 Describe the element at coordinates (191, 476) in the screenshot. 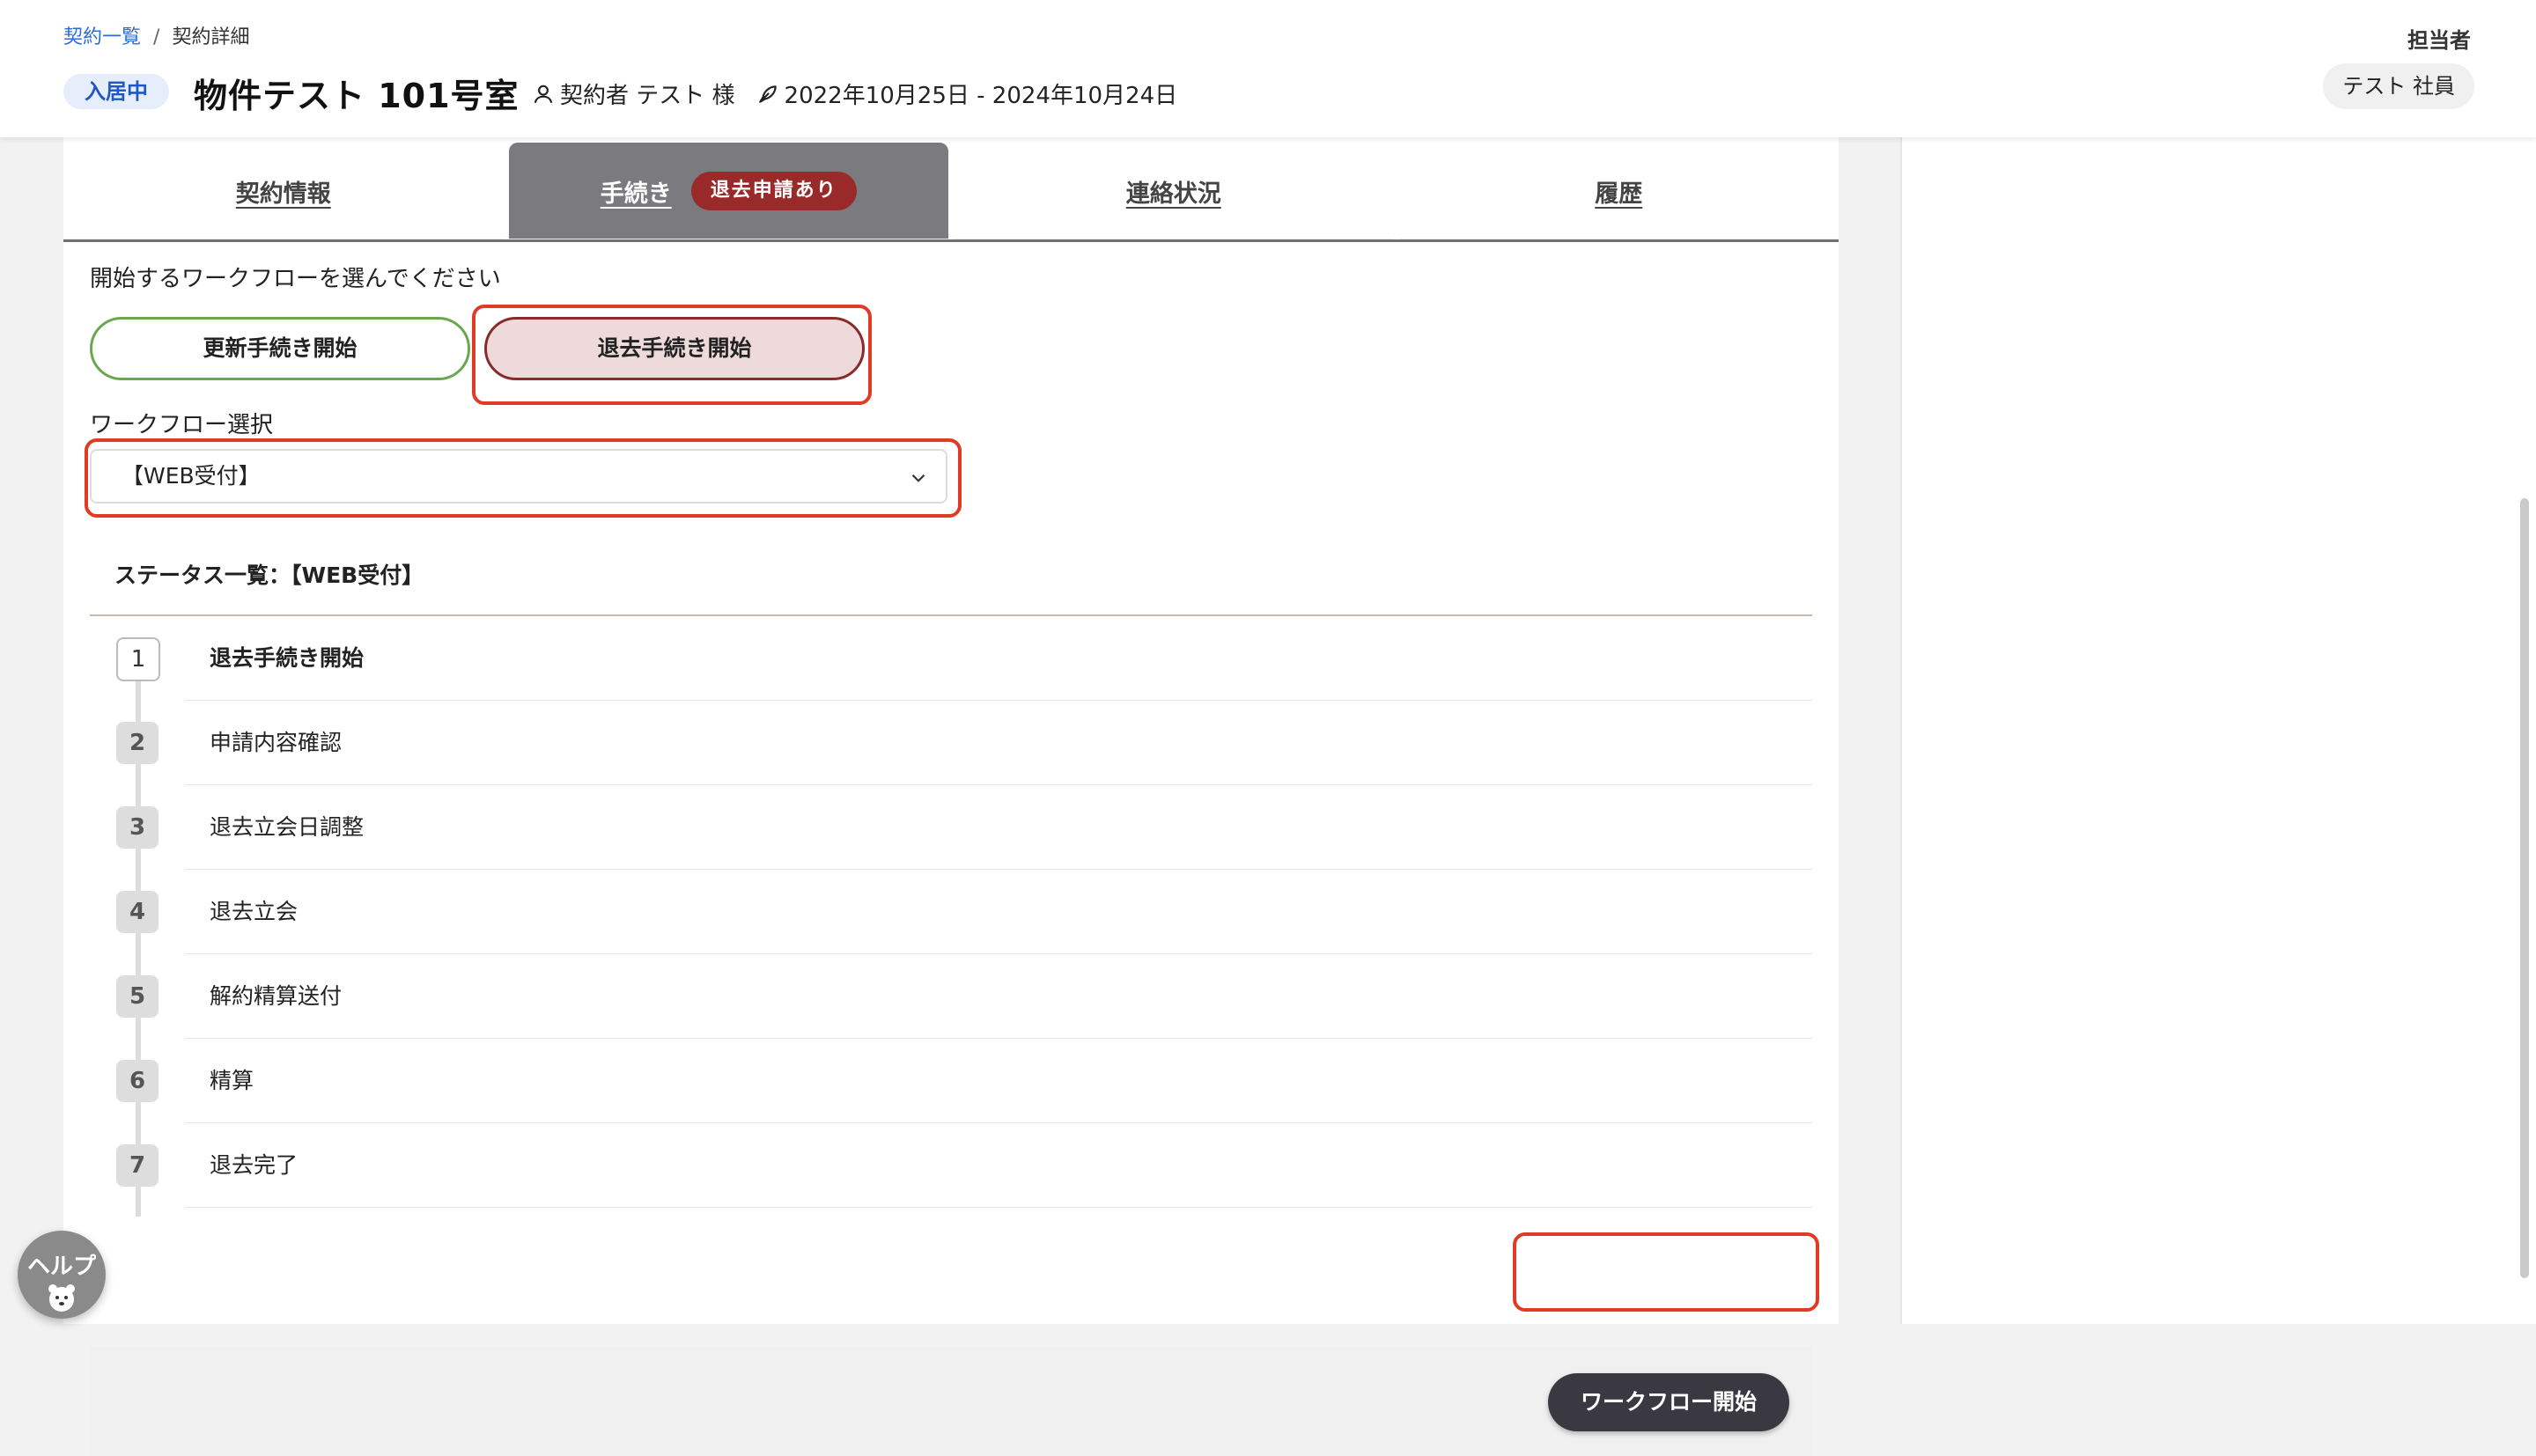

I see `workflow-select-value: 【WEB受付】` at that location.